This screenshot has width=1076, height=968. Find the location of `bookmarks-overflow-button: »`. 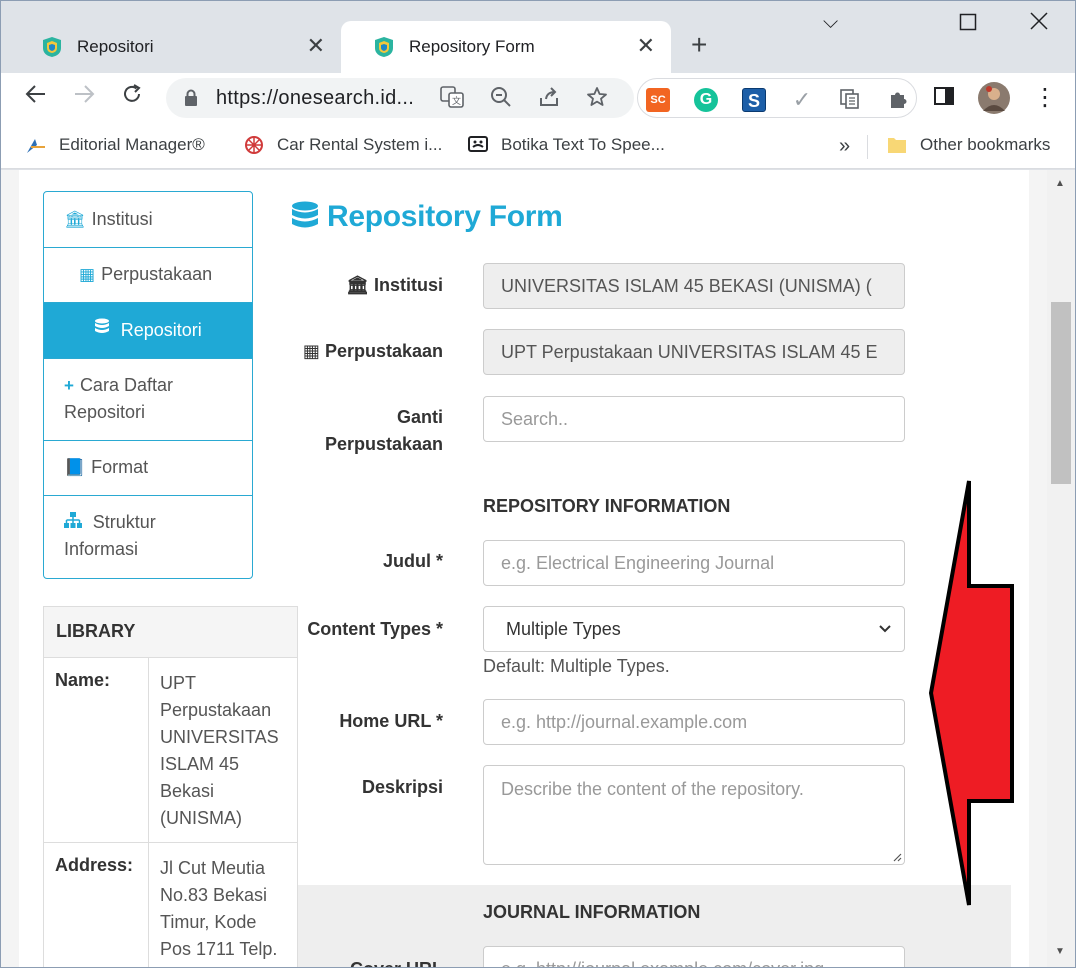

bookmarks-overflow-button: » is located at coordinates (844, 146).